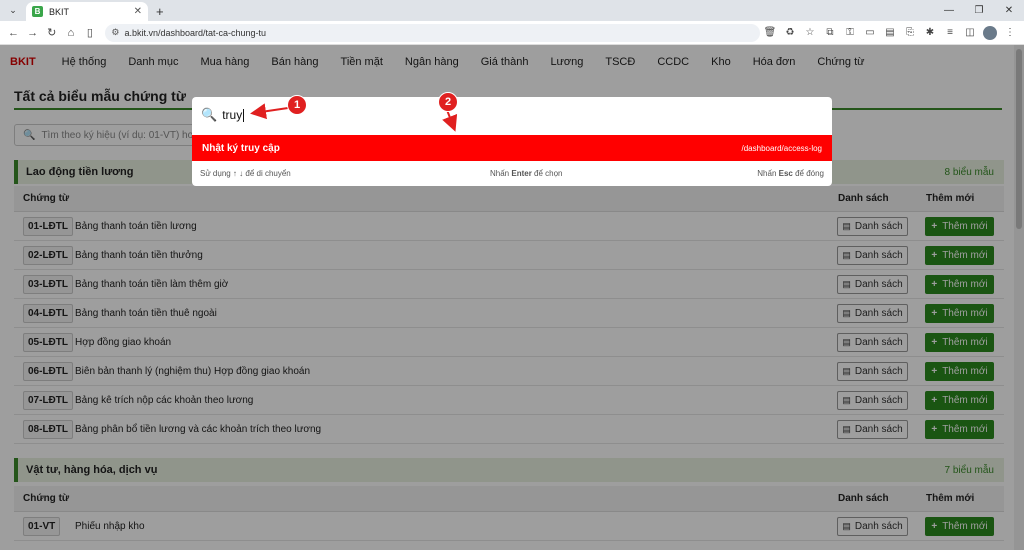  Describe the element at coordinates (790, 33) in the screenshot. I see `recycle-icon: ♻` at that location.